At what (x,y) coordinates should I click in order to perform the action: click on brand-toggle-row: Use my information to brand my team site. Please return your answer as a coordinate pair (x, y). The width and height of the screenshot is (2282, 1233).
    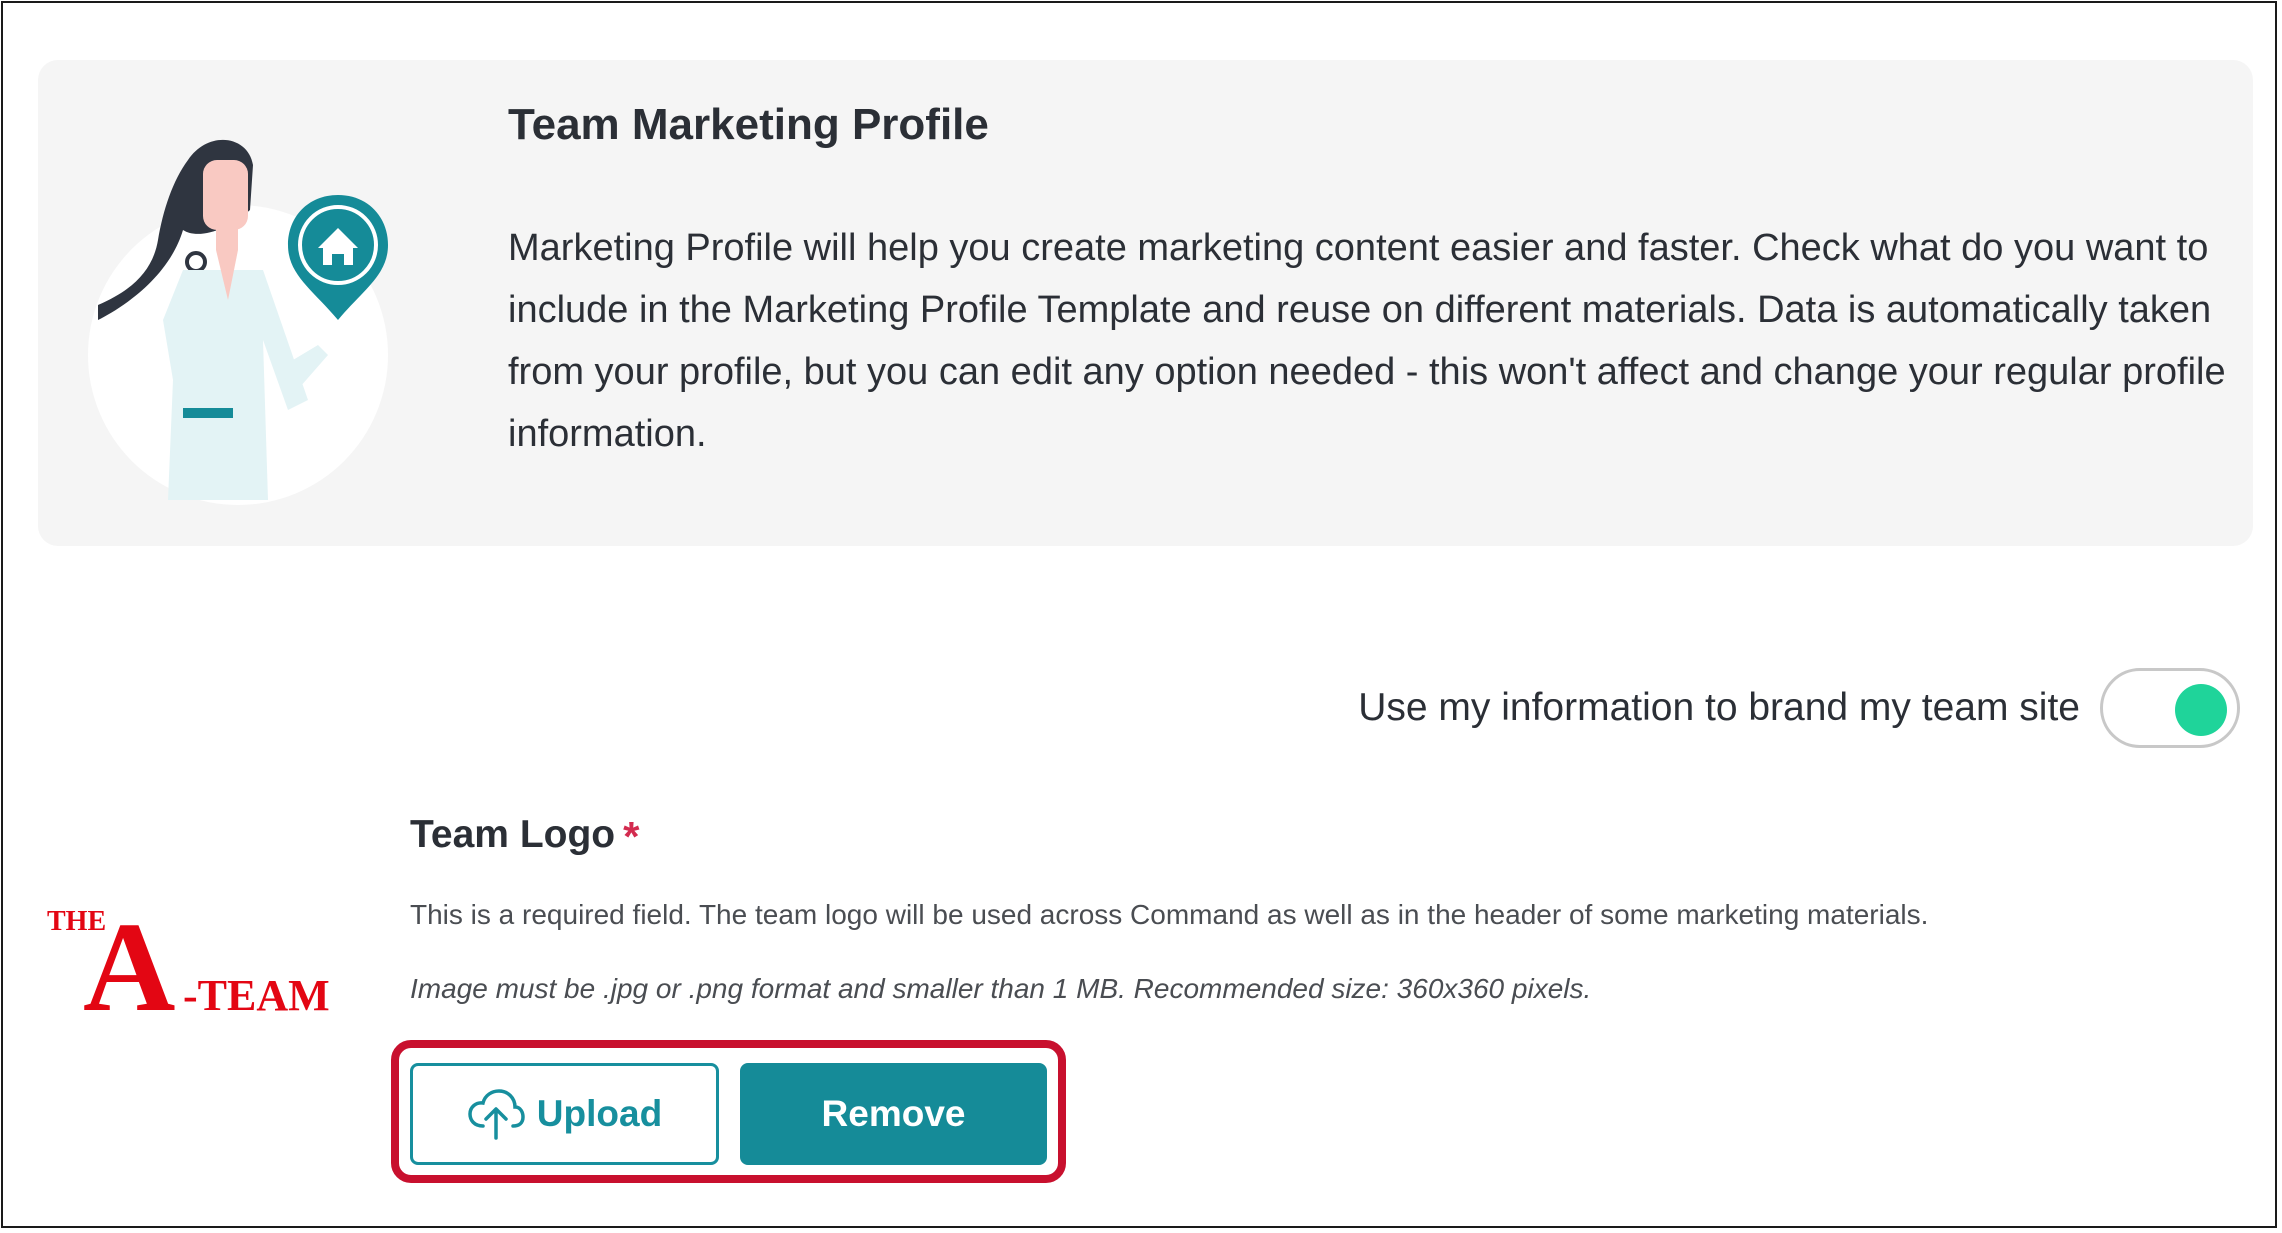
    Looking at the image, I should click on (1799, 708).